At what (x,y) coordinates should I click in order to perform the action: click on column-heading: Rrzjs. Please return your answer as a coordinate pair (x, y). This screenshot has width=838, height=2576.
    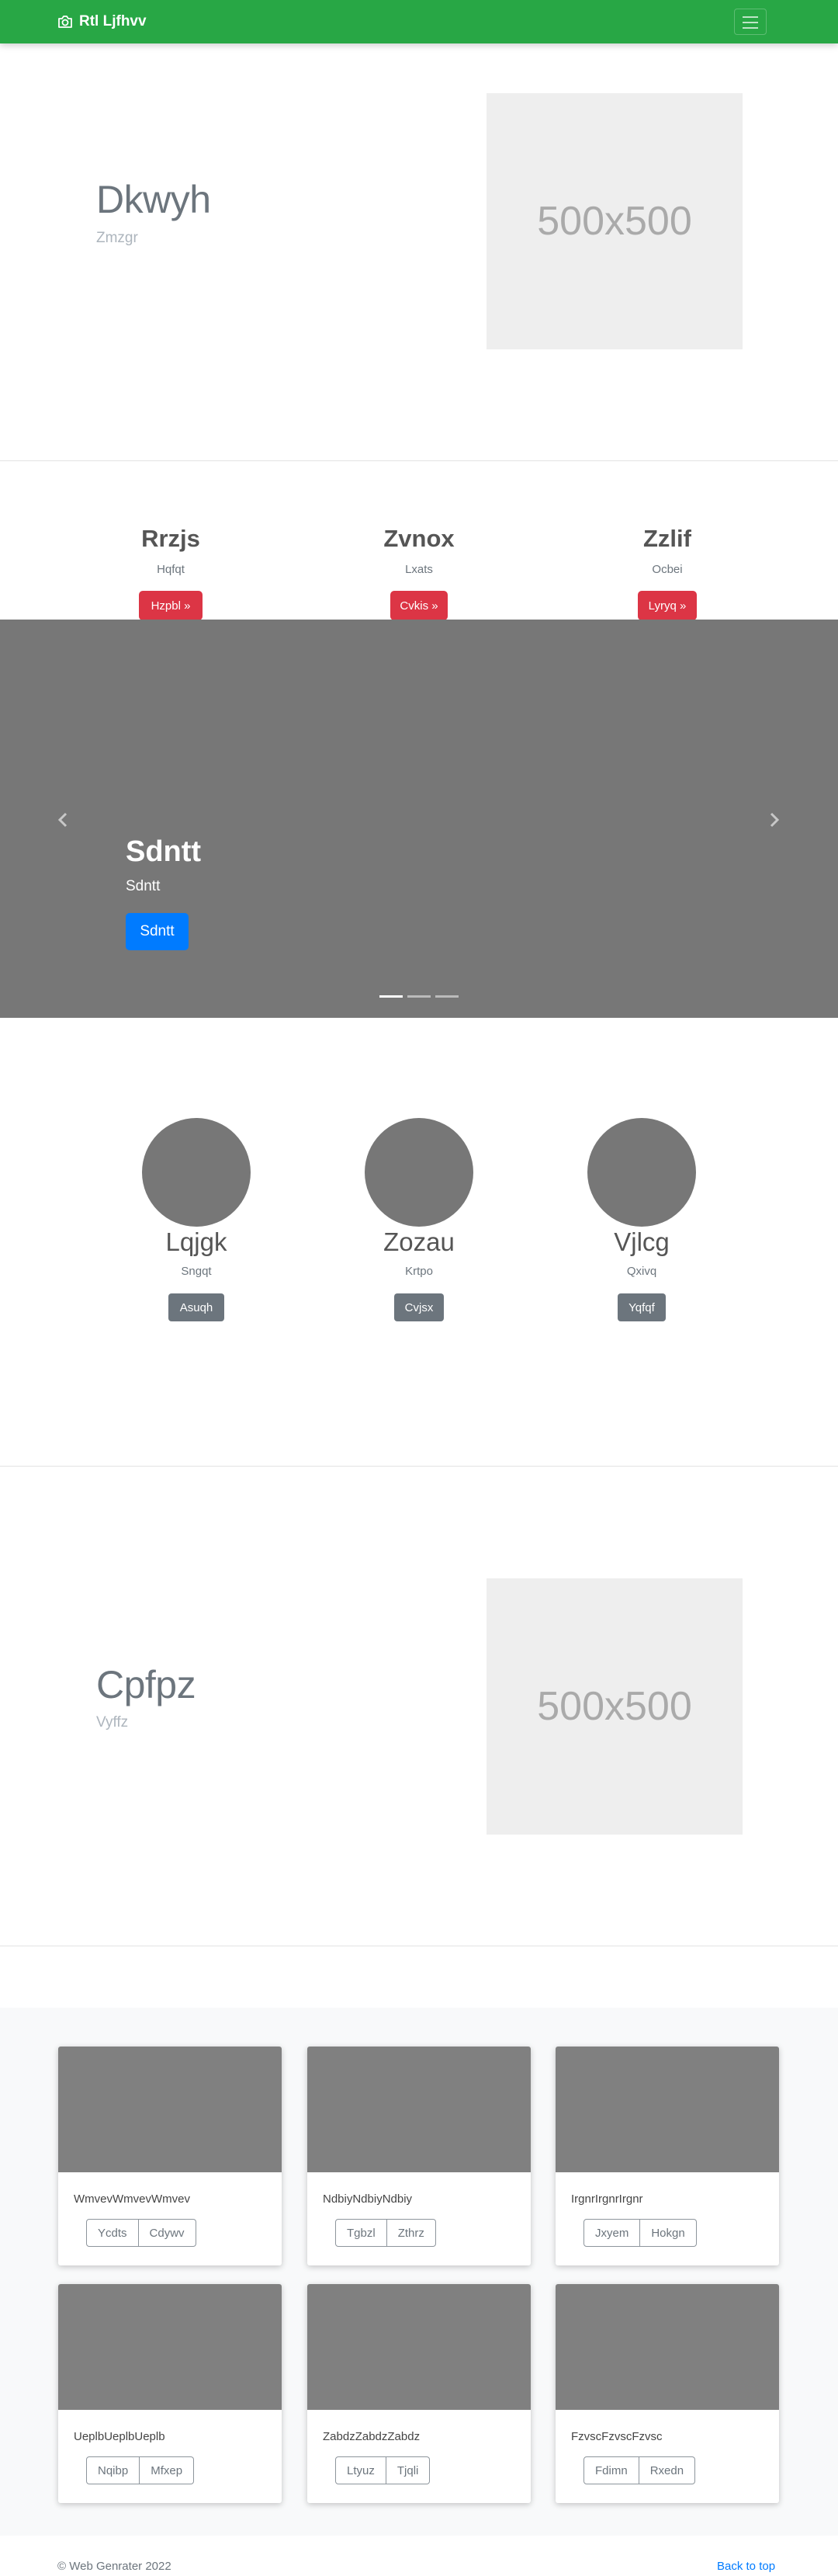
    Looking at the image, I should click on (170, 538).